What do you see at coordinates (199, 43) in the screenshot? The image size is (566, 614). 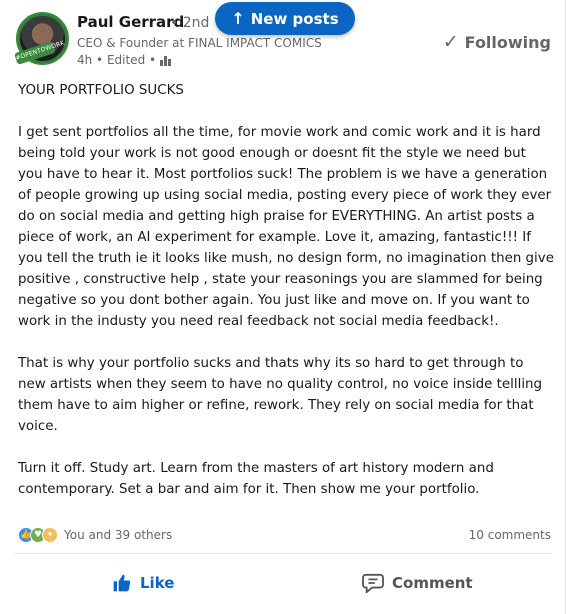 I see `author-headline: CEO & Founder at FINAL IMPACT COMICS` at bounding box center [199, 43].